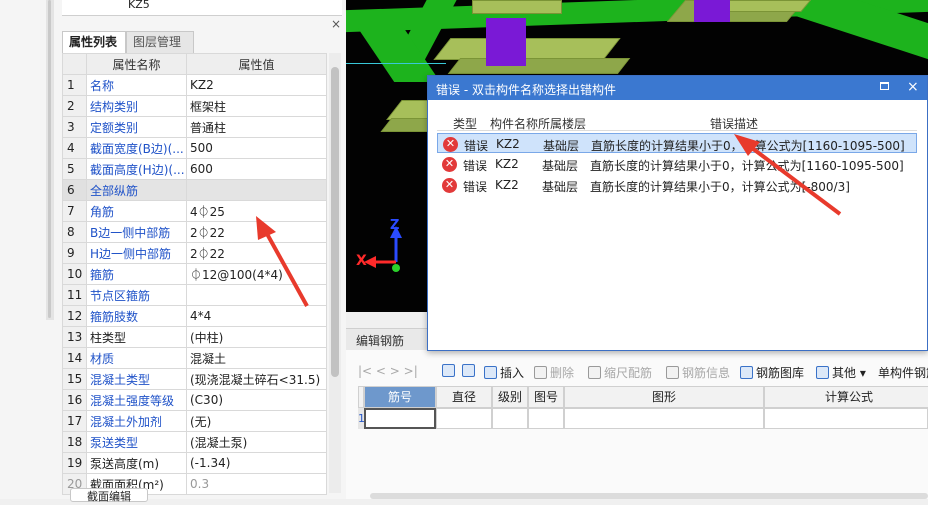 This screenshot has width=928, height=505. What do you see at coordinates (94, 42) in the screenshot?
I see `tab-property-list: 属性列表` at bounding box center [94, 42].